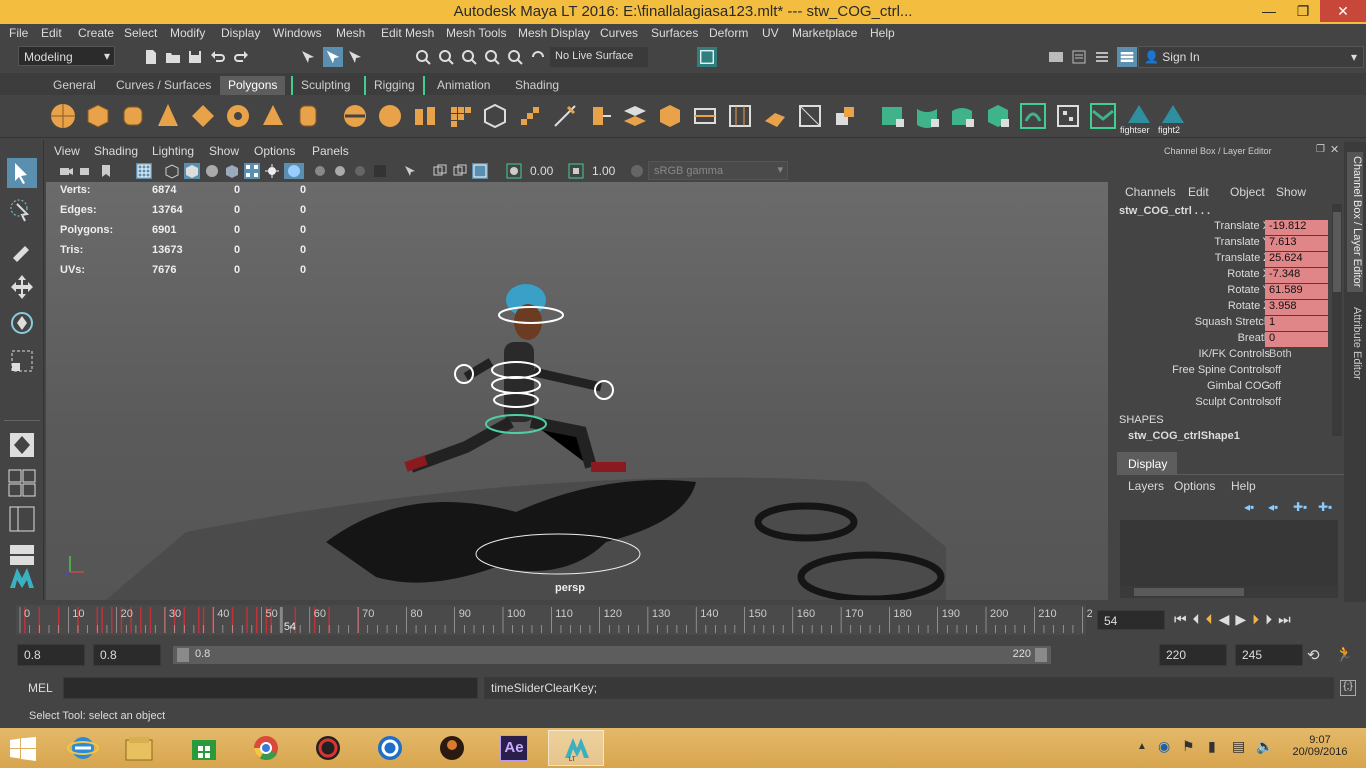  Describe the element at coordinates (637, 171) in the screenshot. I see `color-management-icon` at that location.